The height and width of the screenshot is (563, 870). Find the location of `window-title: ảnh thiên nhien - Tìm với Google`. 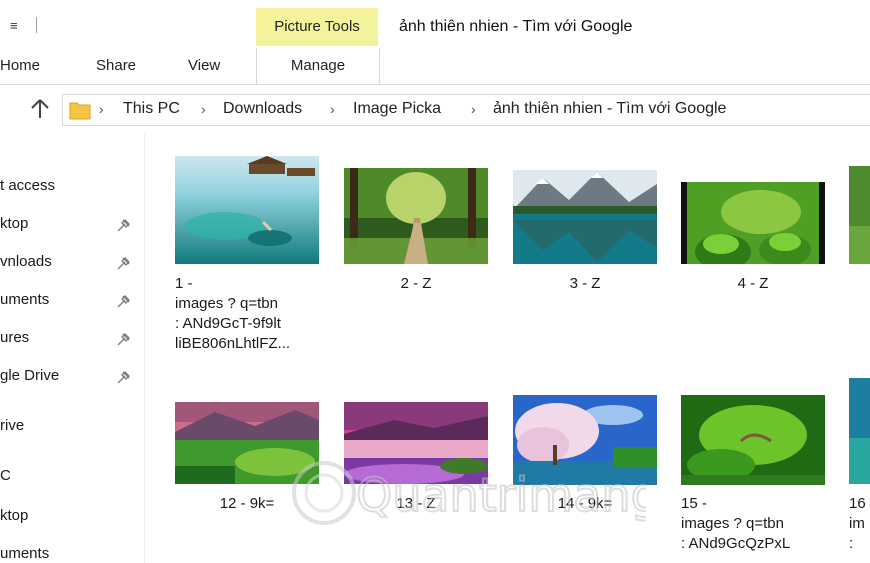

window-title: ảnh thiên nhien - Tìm với Google is located at coordinates (516, 26).